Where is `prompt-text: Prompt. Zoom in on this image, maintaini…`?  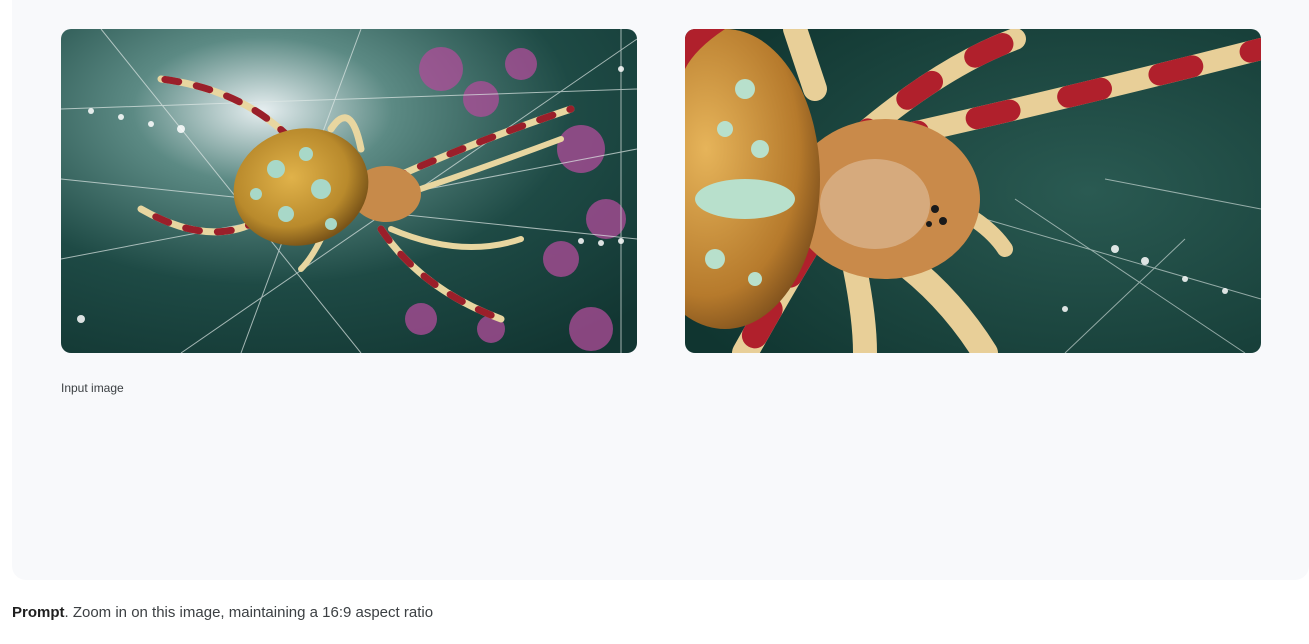
prompt-text: Prompt. Zoom in on this image, maintaini… is located at coordinates (222, 612).